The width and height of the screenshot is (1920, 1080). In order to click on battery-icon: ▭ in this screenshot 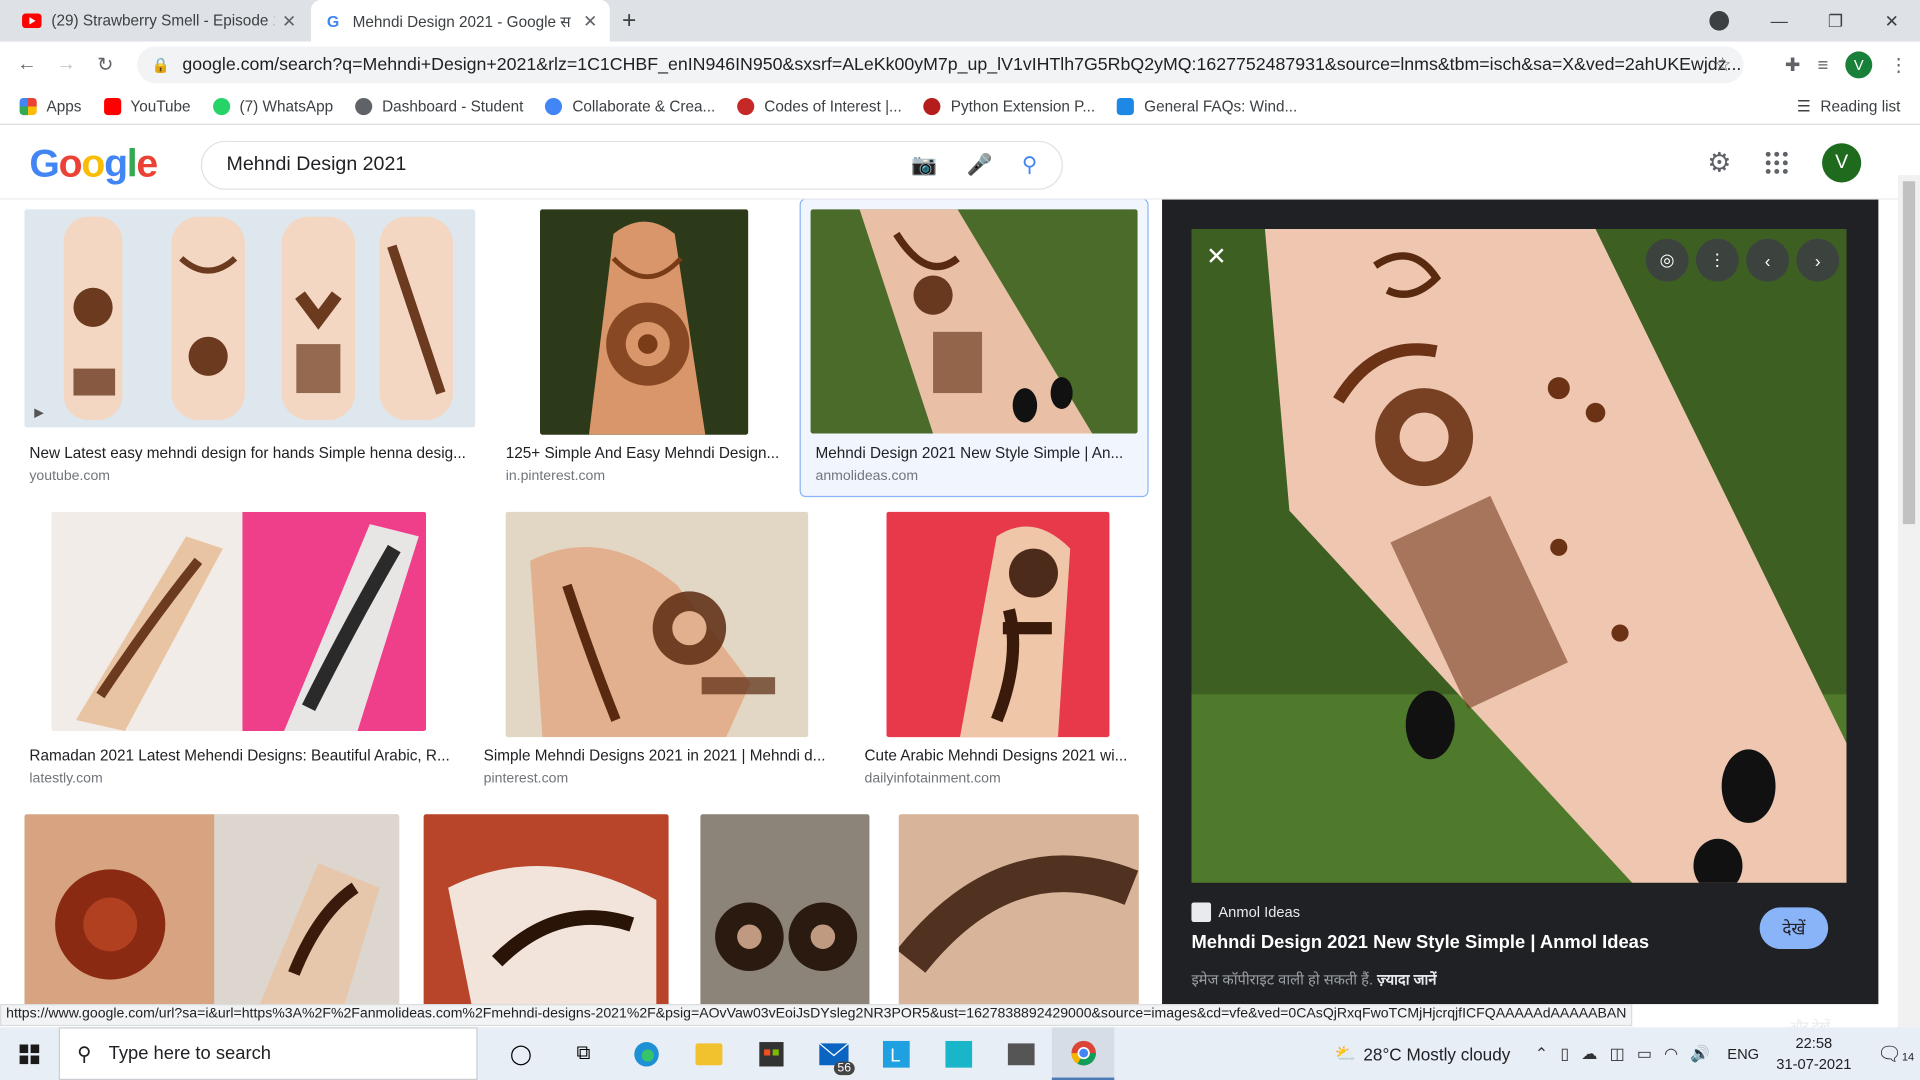, I will do `click(1644, 1054)`.